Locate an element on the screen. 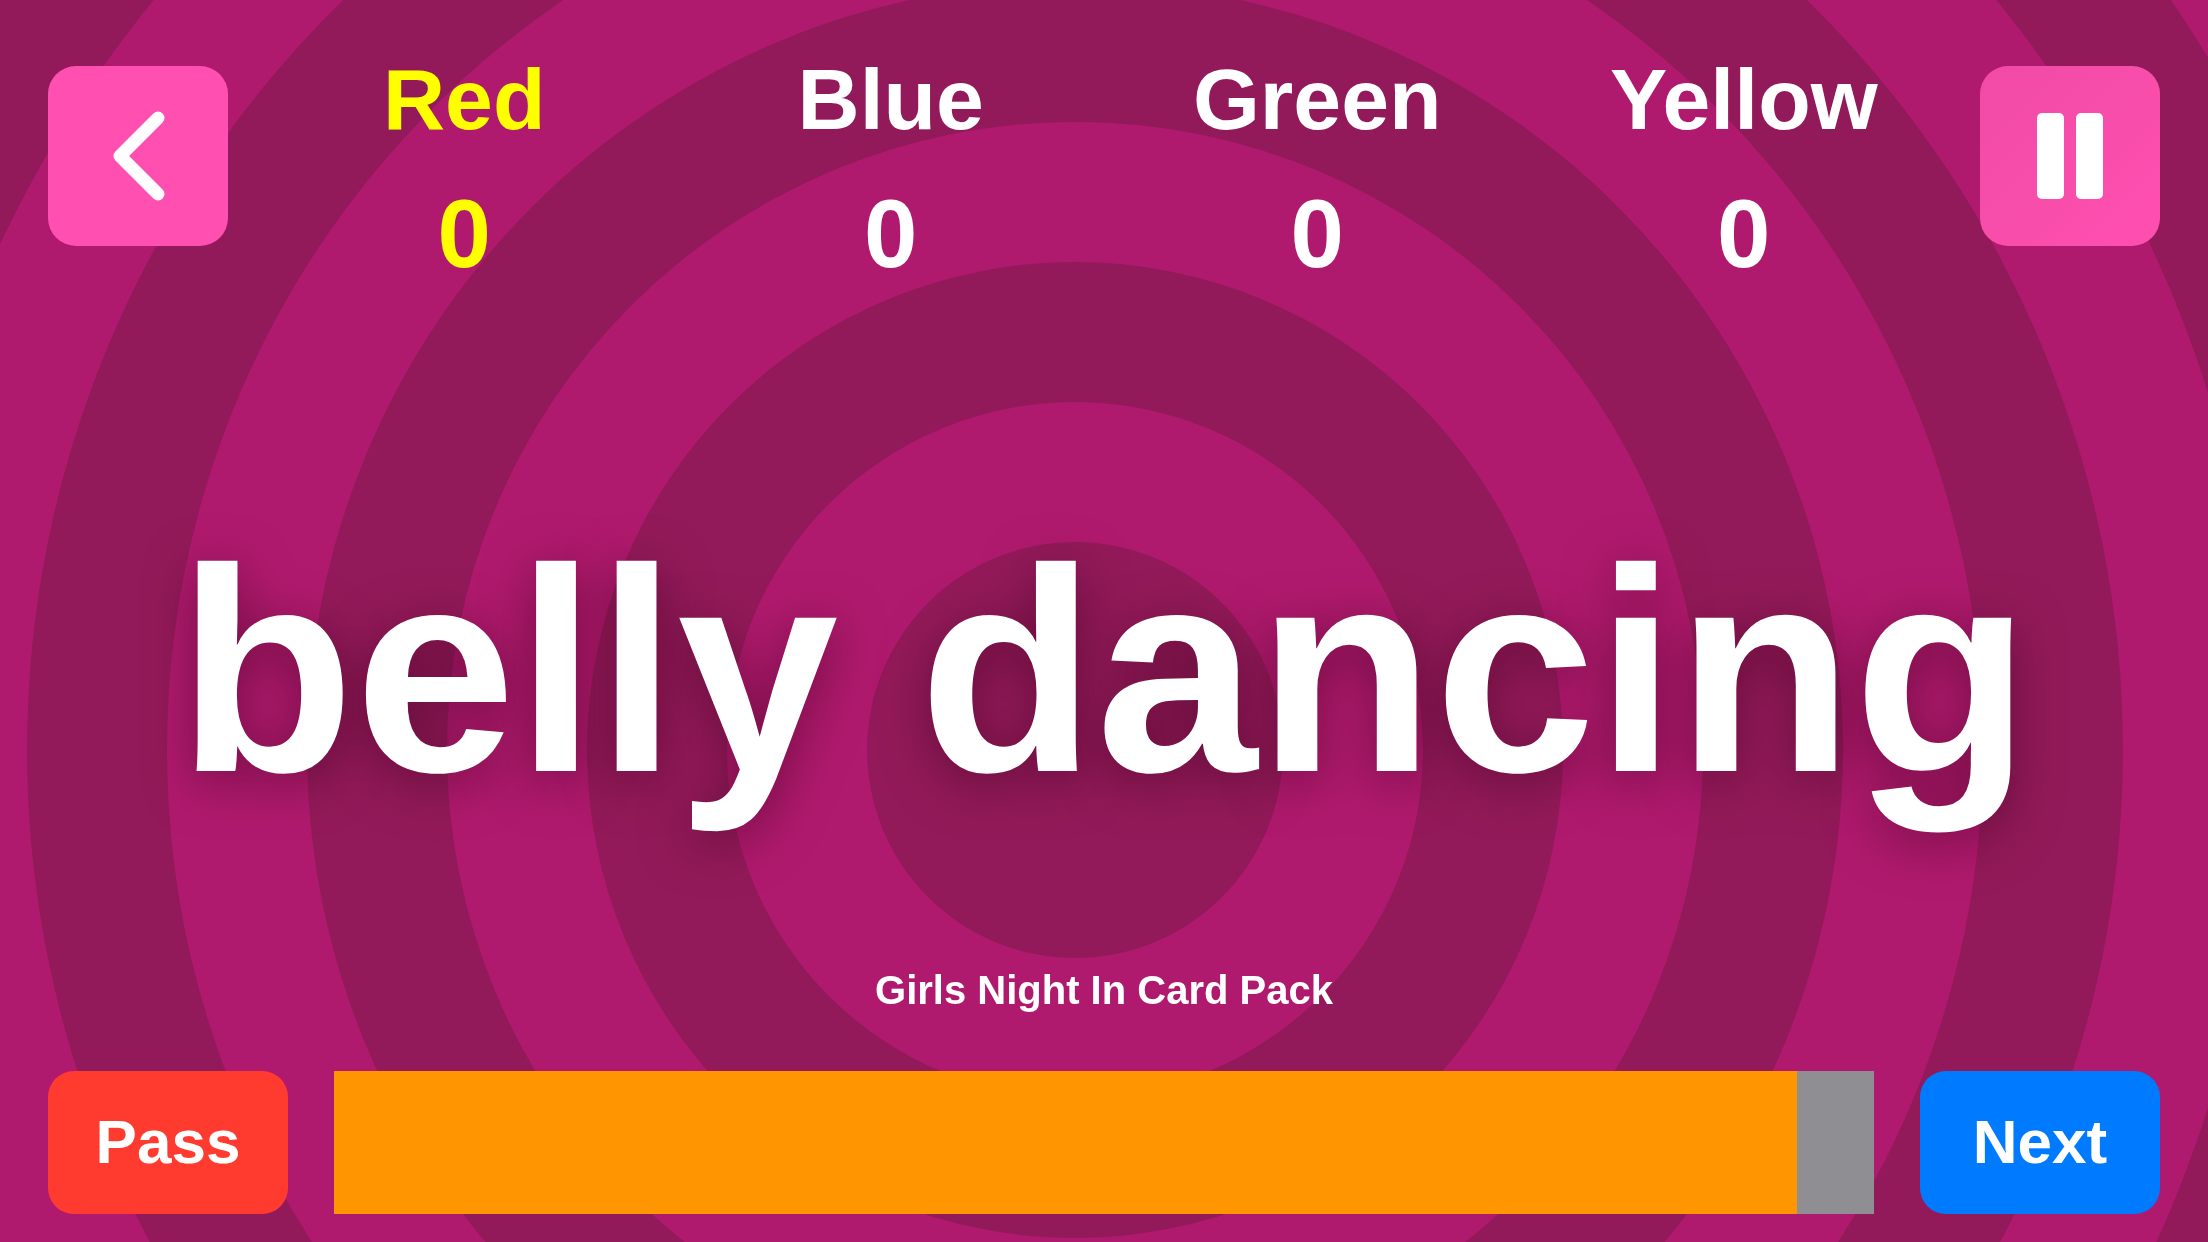  team-name: Blue is located at coordinates (890, 99).